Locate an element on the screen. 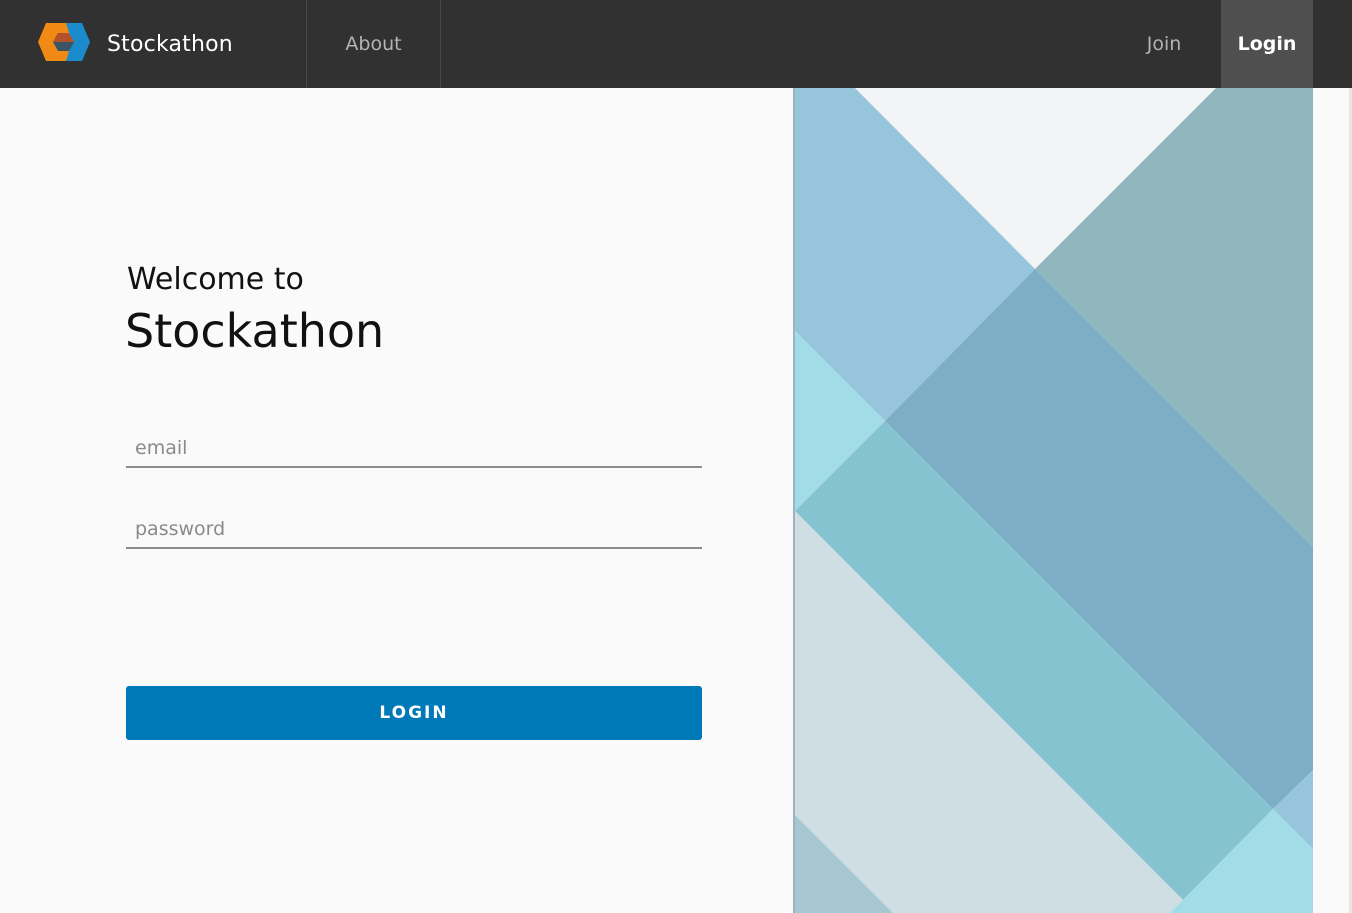 This screenshot has height=913, width=1352. page-margin is located at coordinates (1332, 500).